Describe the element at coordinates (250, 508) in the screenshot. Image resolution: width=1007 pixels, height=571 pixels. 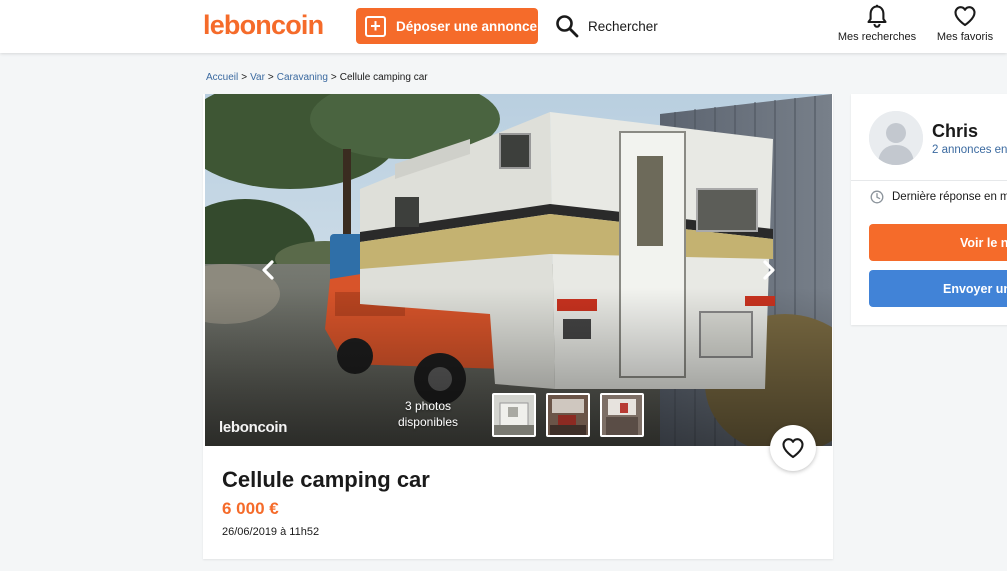
I see `listing-price: 6 000 €` at that location.